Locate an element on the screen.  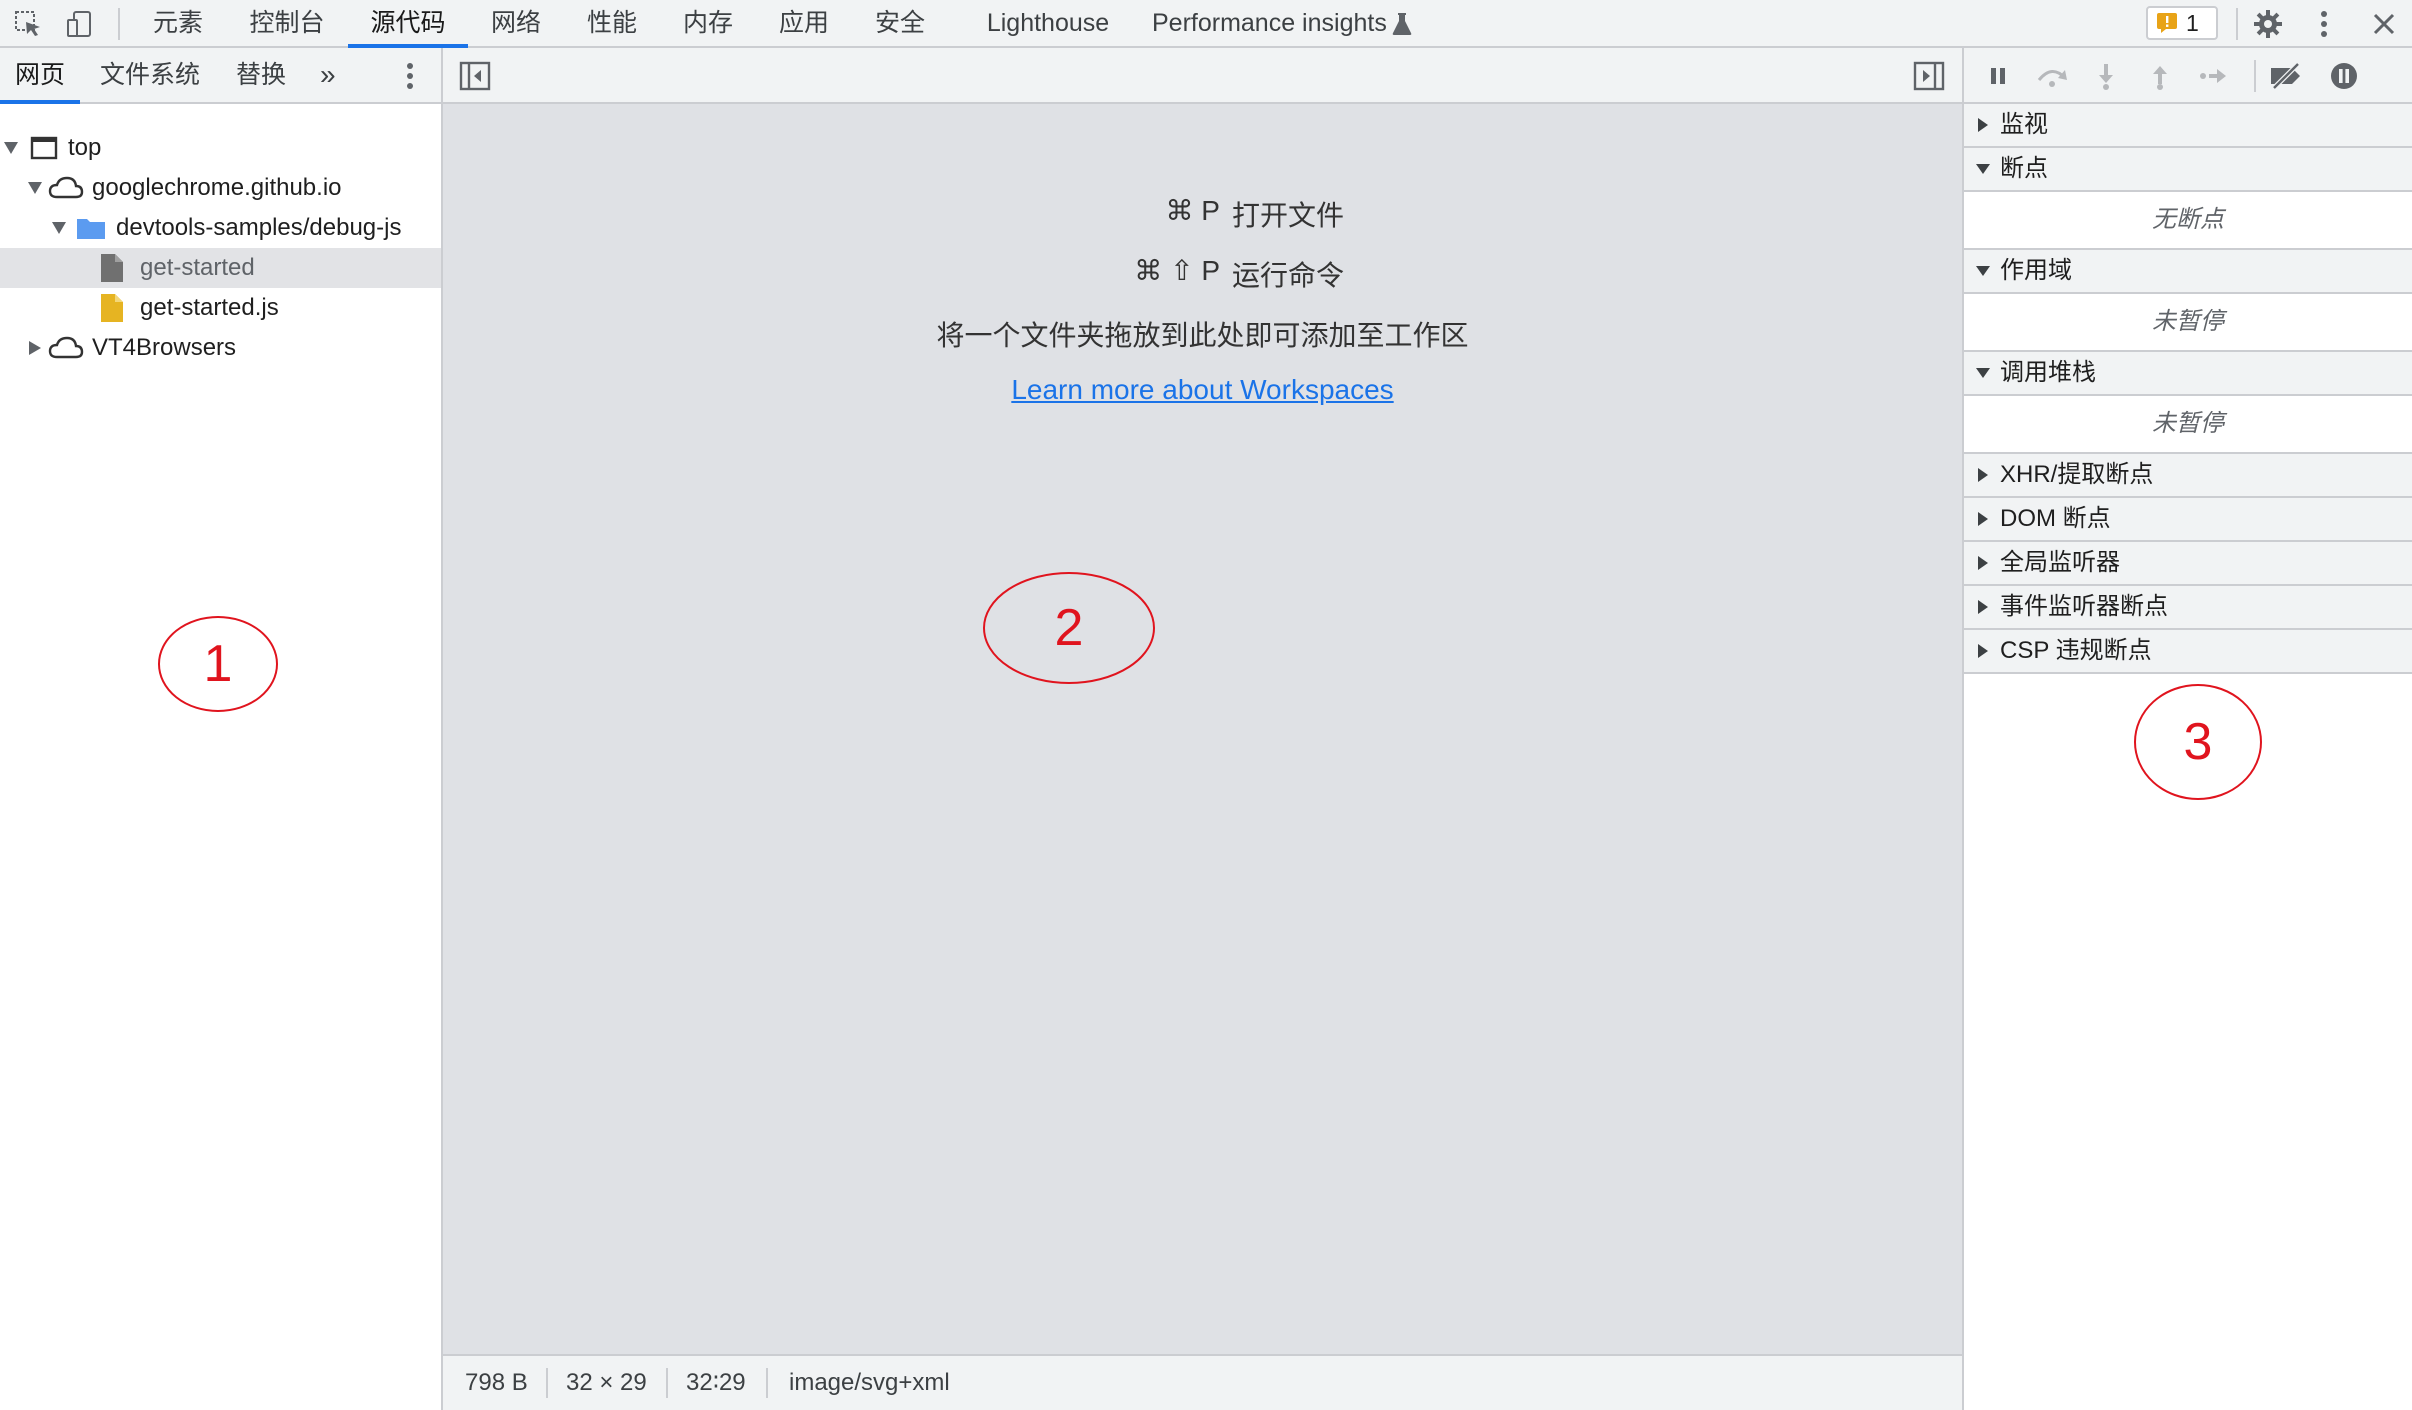
shortcut-keys-open-file: ⌘ P is located at coordinates (1192, 210).